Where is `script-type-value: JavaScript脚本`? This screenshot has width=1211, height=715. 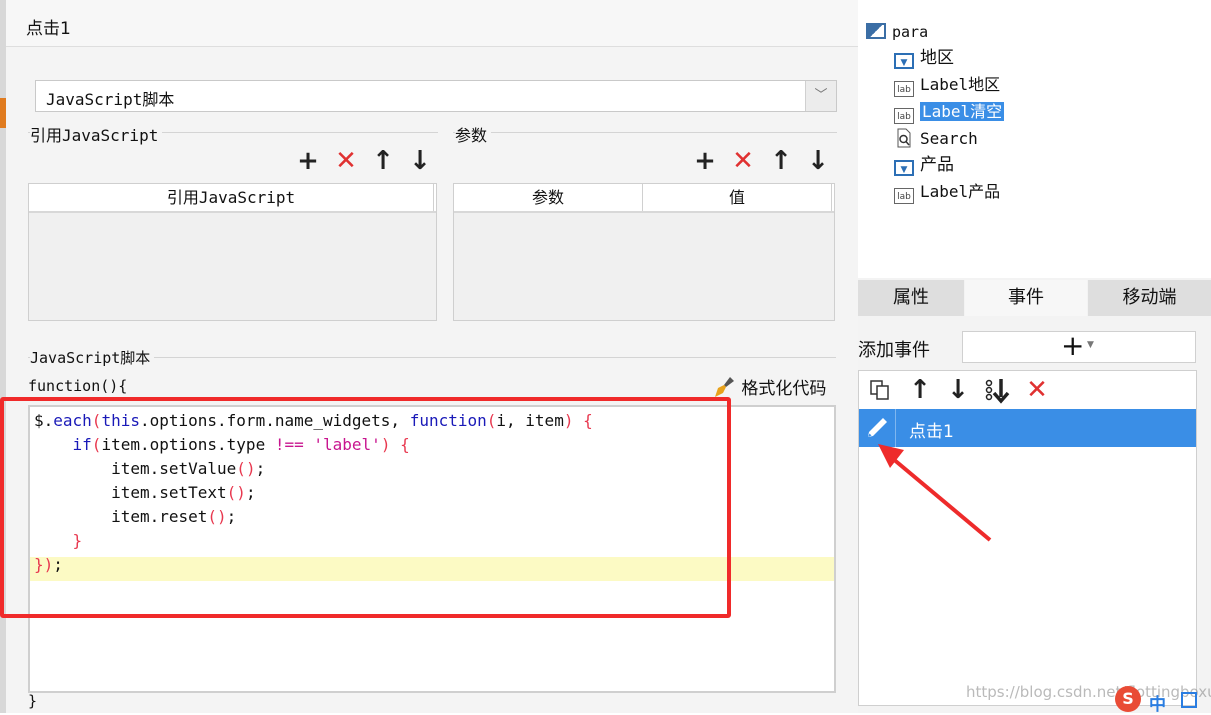
script-type-value: JavaScript脚本 is located at coordinates (110, 99).